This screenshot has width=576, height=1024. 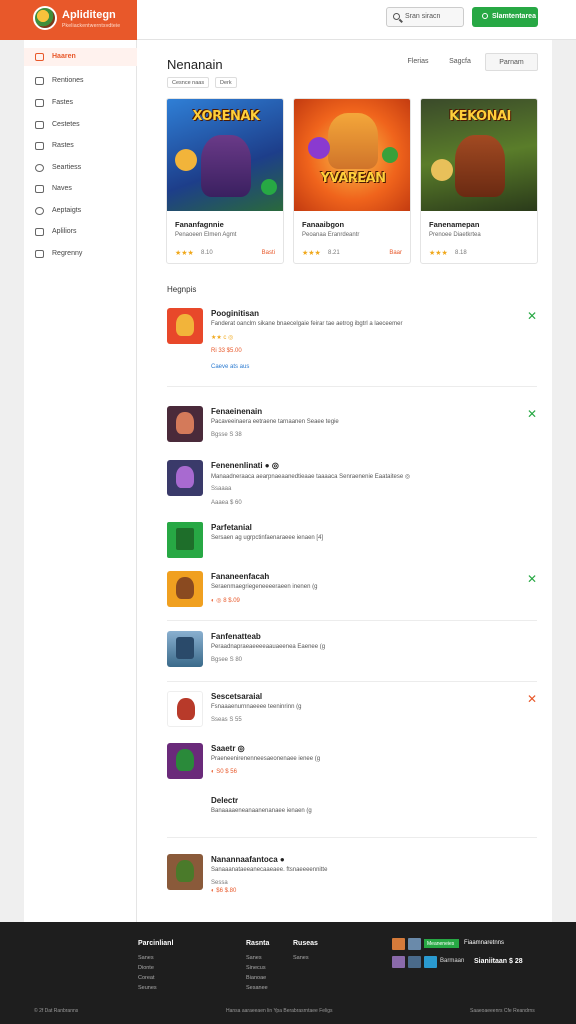 I want to click on tab-1: Flerias, so click(x=418, y=62).